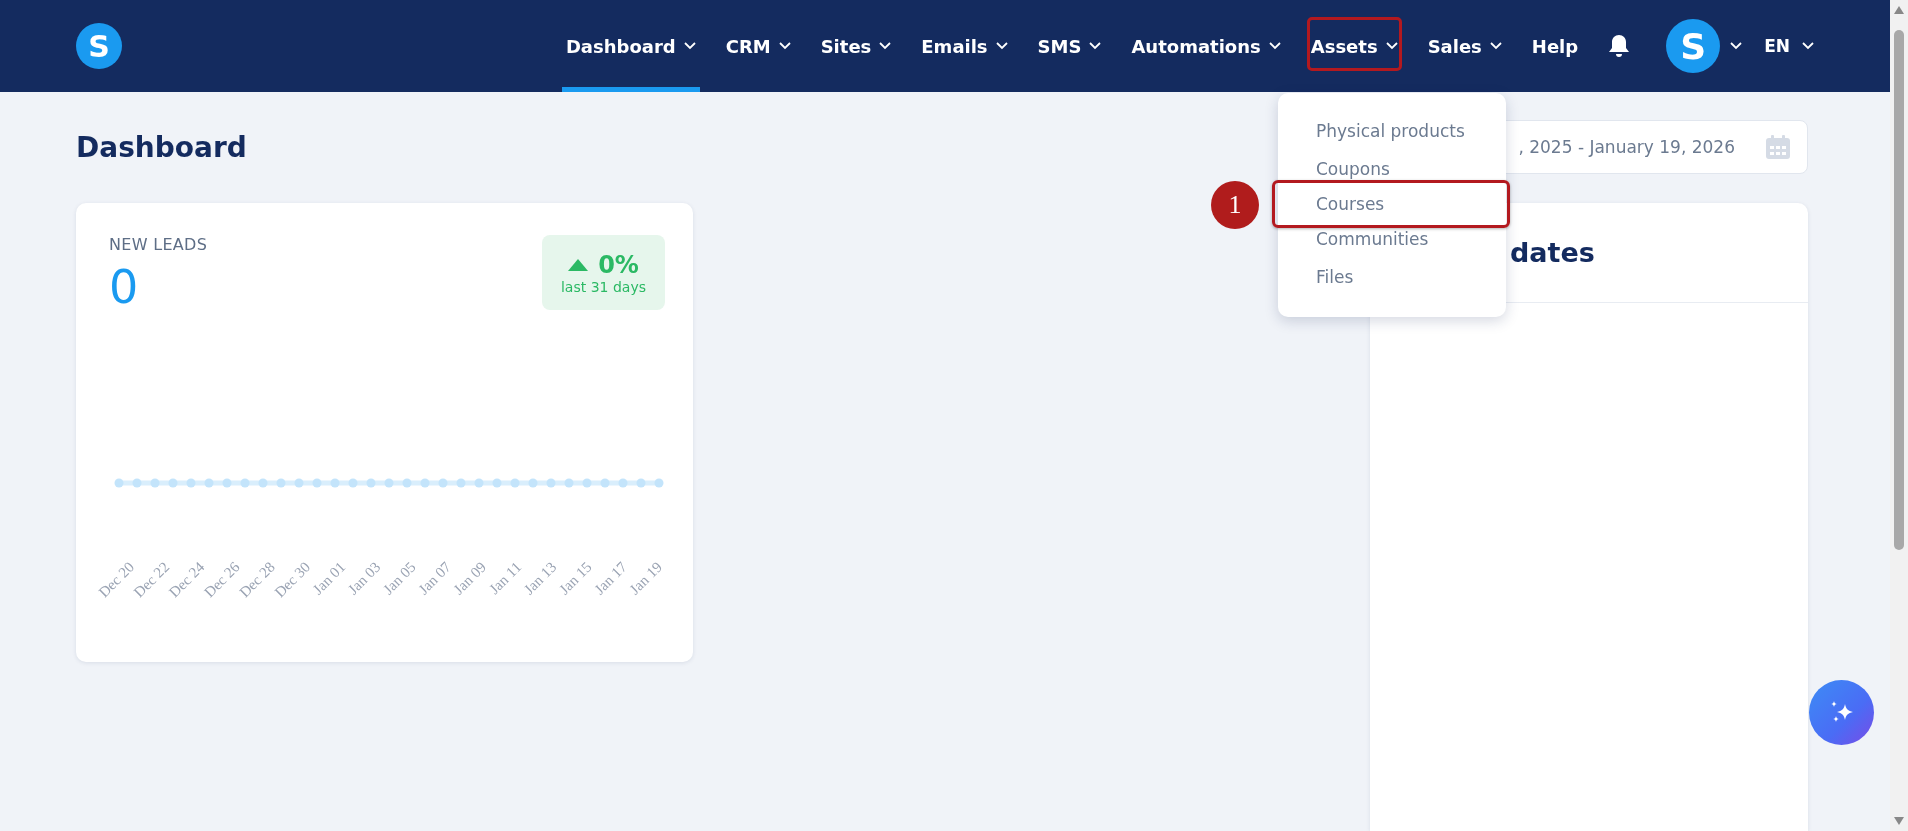 This screenshot has height=831, width=1908. Describe the element at coordinates (846, 46) in the screenshot. I see `nav-label: Sites` at that location.